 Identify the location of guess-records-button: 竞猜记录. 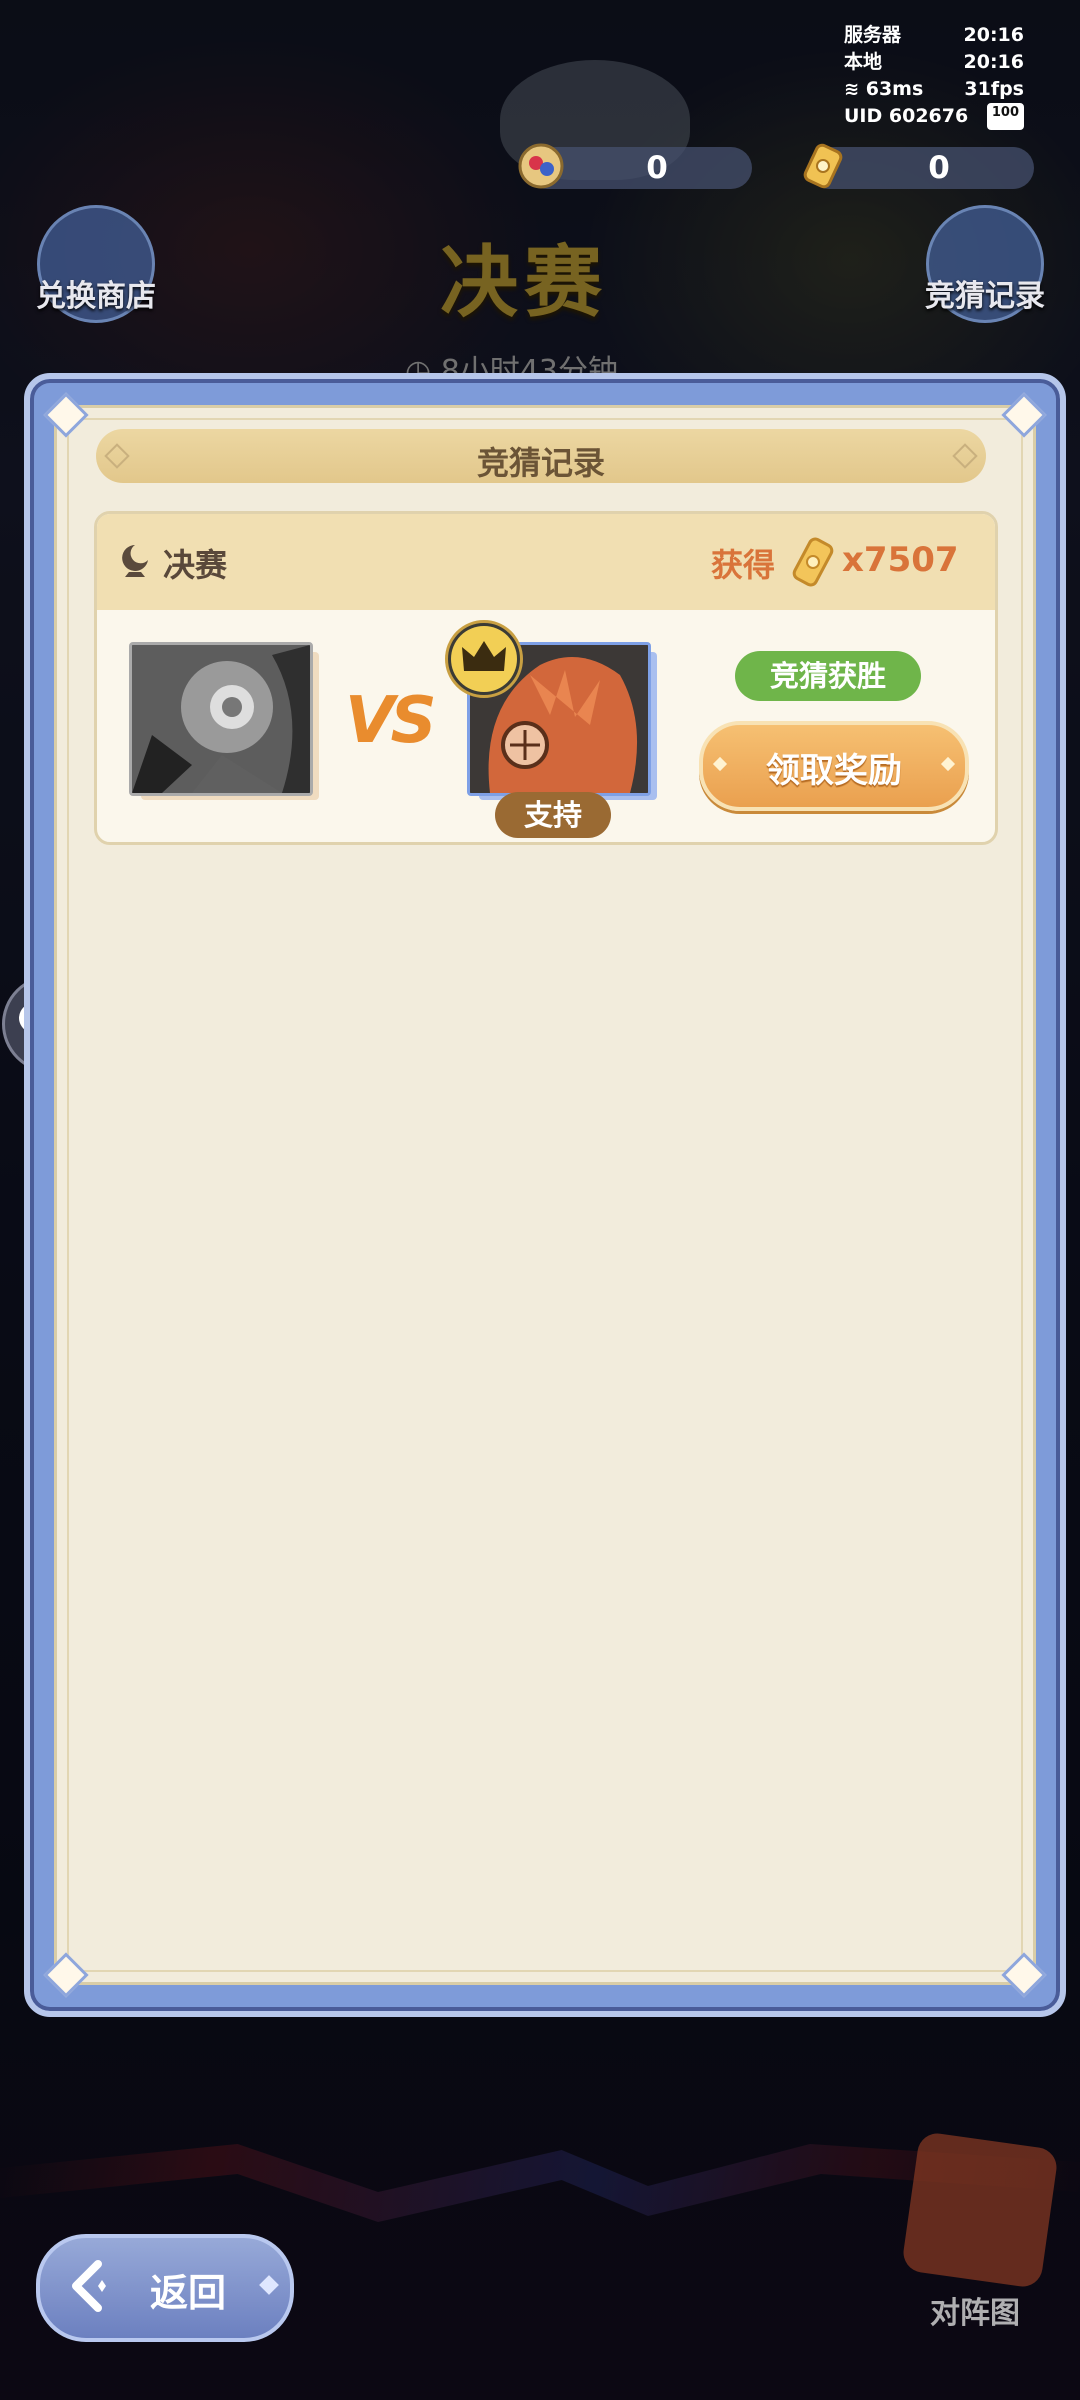
(985, 264).